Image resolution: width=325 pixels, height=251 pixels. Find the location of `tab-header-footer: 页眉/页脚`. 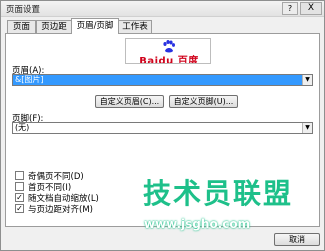

tab-header-footer: 页眉/页脚 is located at coordinates (95, 26).